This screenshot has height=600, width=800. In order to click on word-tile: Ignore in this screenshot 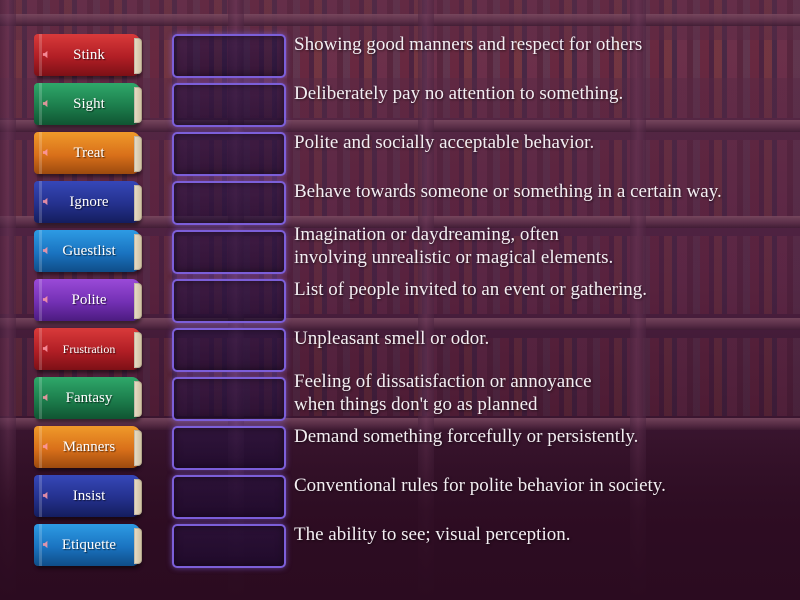, I will do `click(88, 202)`.